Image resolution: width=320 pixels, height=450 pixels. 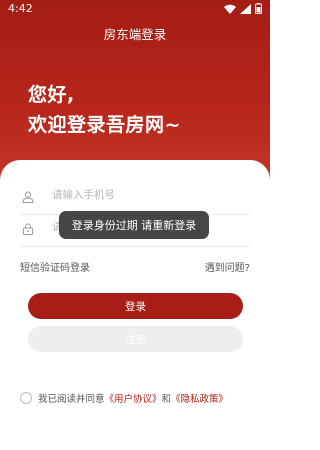 I want to click on greeting-line-2: 欢迎登录吾房网~, so click(x=104, y=125).